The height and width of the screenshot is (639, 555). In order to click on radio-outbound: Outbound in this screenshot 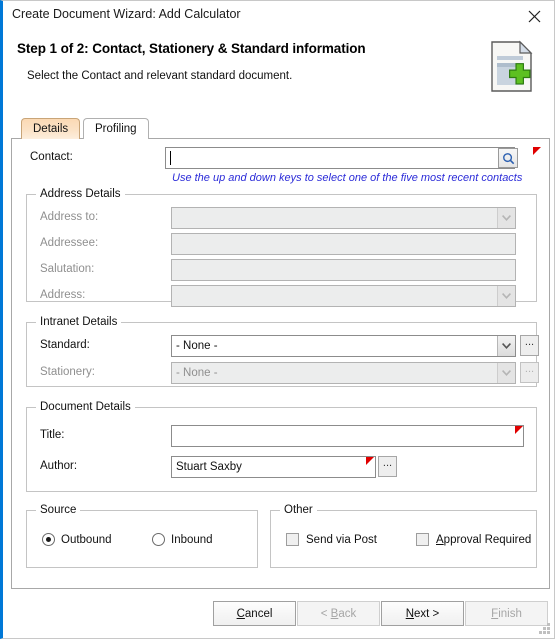, I will do `click(77, 539)`.